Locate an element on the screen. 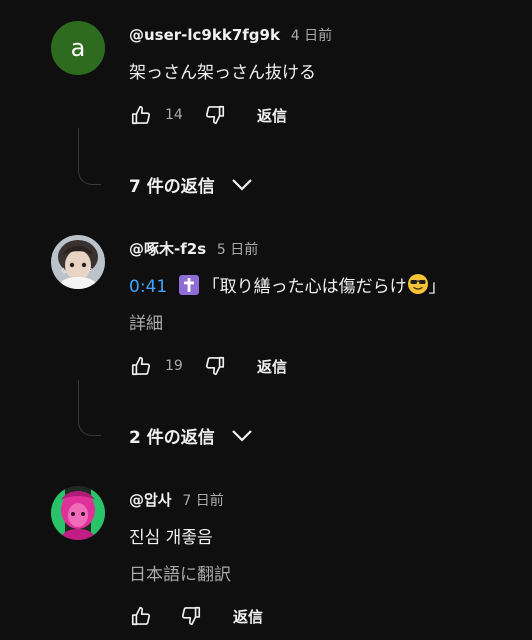  replies-toggle-label: 2 件の返信 is located at coordinates (172, 438).